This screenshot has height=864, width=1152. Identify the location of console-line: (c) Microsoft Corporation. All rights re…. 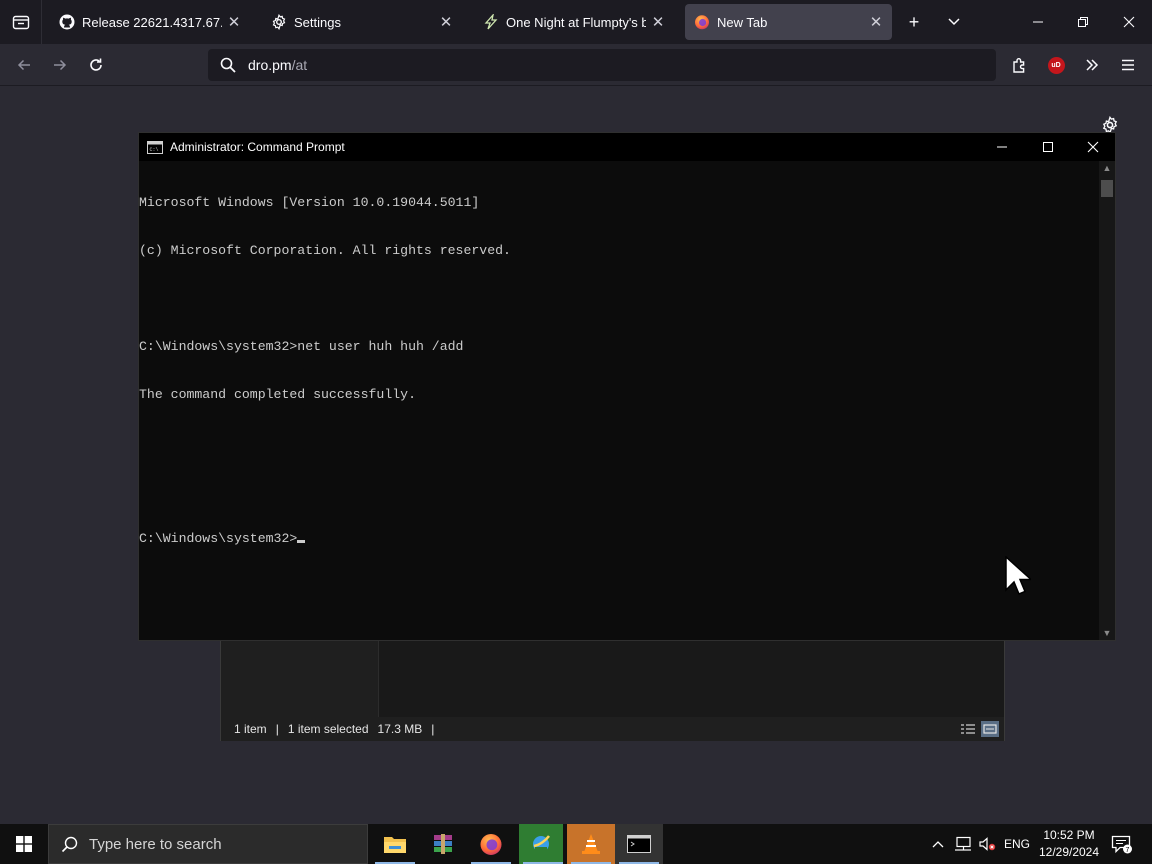
(325, 250).